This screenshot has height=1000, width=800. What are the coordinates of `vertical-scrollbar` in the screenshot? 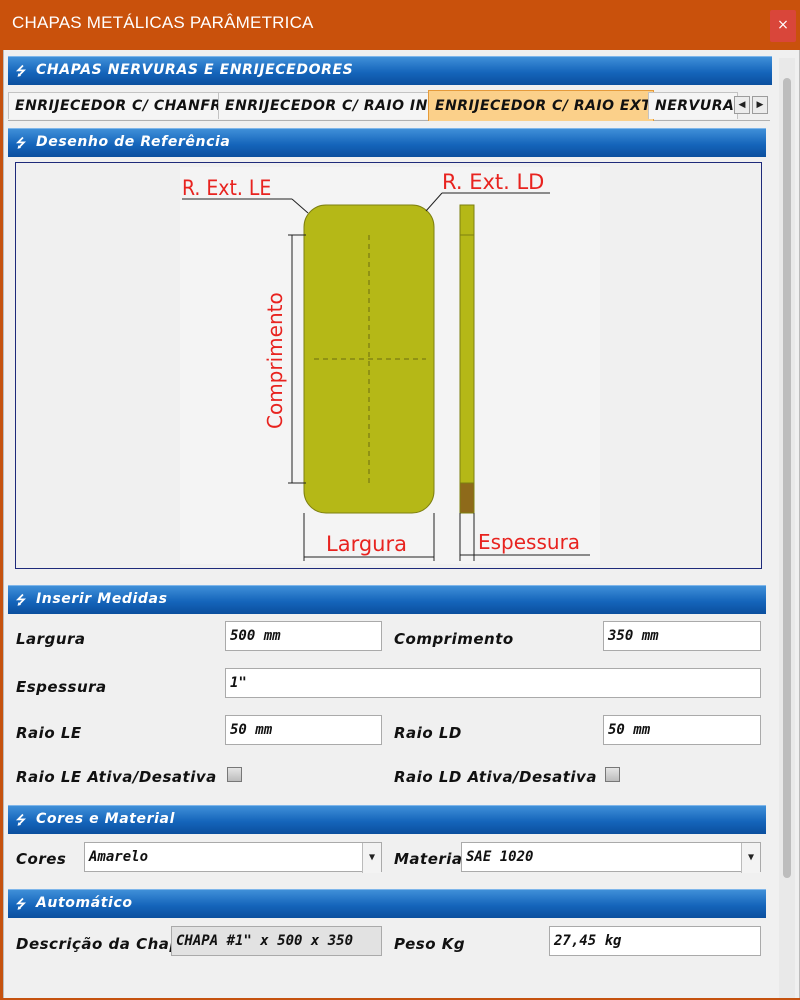 It's located at (787, 528).